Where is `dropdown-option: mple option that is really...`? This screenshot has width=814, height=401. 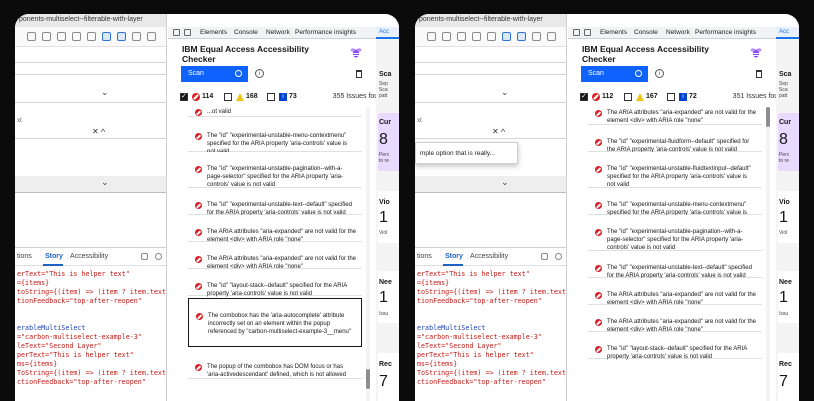
dropdown-option: mple option that is really... is located at coordinates (466, 153).